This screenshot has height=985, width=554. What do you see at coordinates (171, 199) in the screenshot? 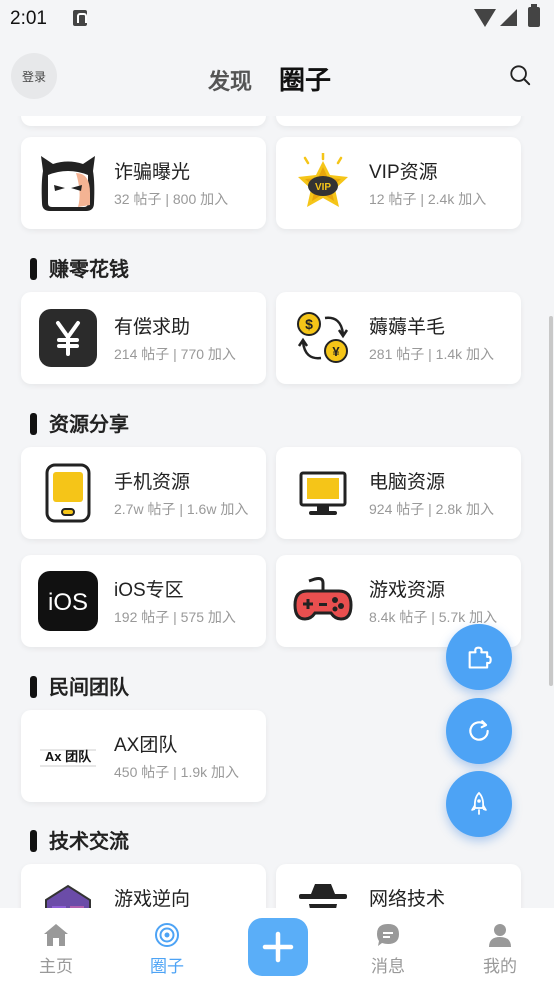
I see `card-meta: 32 帖子 | 800 加入` at bounding box center [171, 199].